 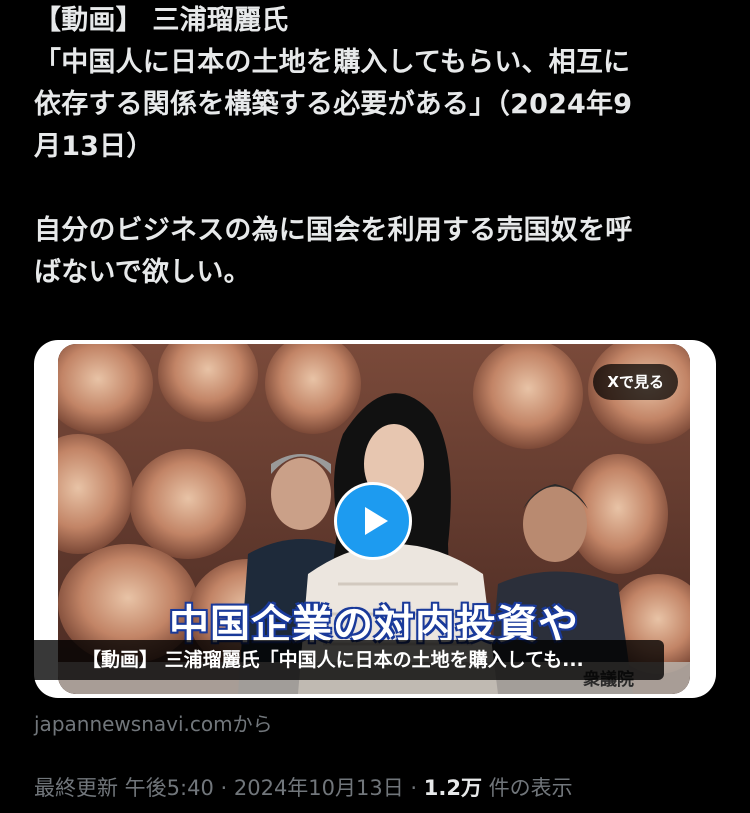 I want to click on timestamp: 最終更新 午後5:40 · 2024年10月13日 ·, so click(x=229, y=788).